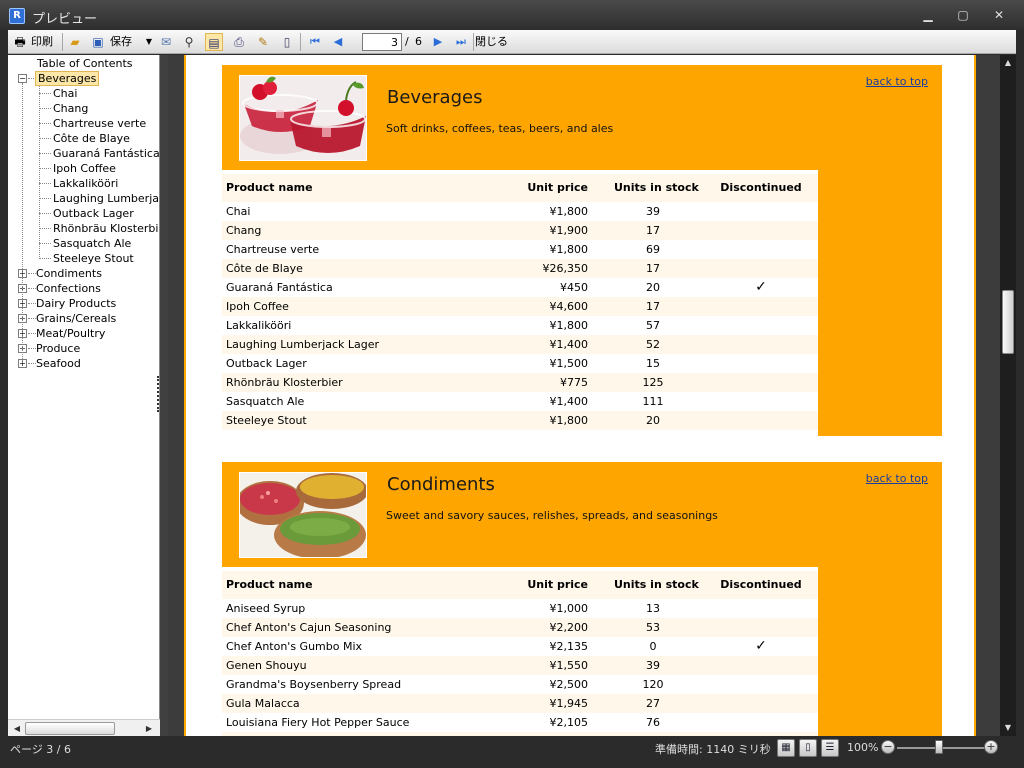 The width and height of the screenshot is (1024, 768). I want to click on cell-name: Laughing Lumberjack Lager, so click(303, 344).